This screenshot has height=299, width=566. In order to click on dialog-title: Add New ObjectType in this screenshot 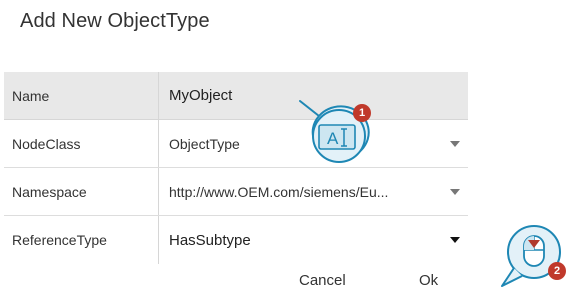, I will do `click(115, 21)`.